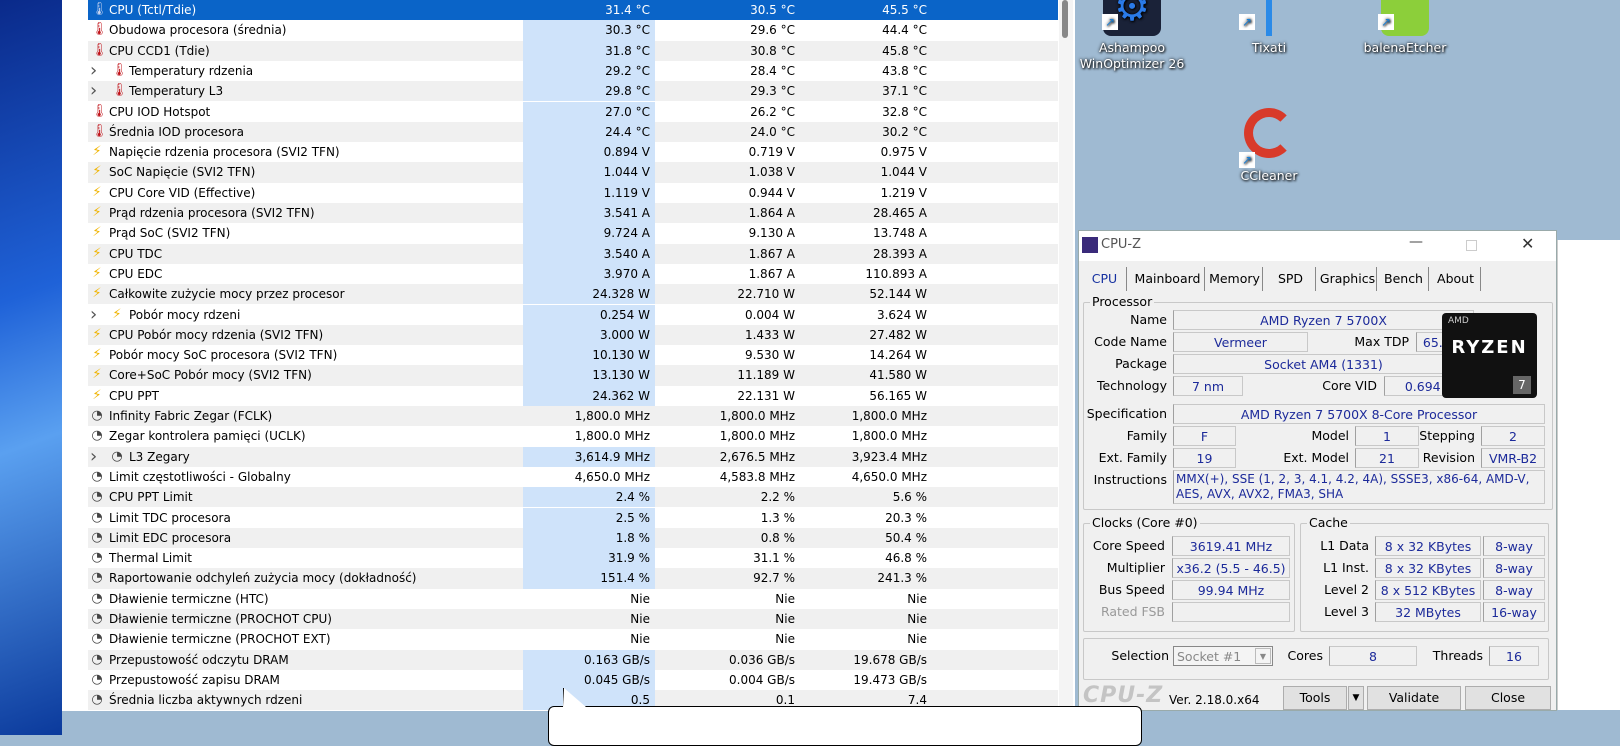  What do you see at coordinates (1416, 242) in the screenshot?
I see `minimize-button: —` at bounding box center [1416, 242].